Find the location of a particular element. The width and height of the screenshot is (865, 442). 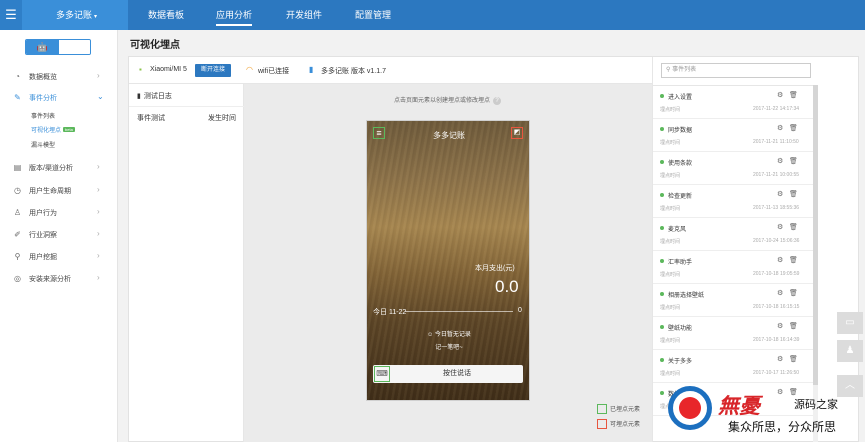

event-item: 壁纸功能 ⚙ 🗑 埋点时间 2017-10-18 16:14:39 is located at coordinates (733, 333).